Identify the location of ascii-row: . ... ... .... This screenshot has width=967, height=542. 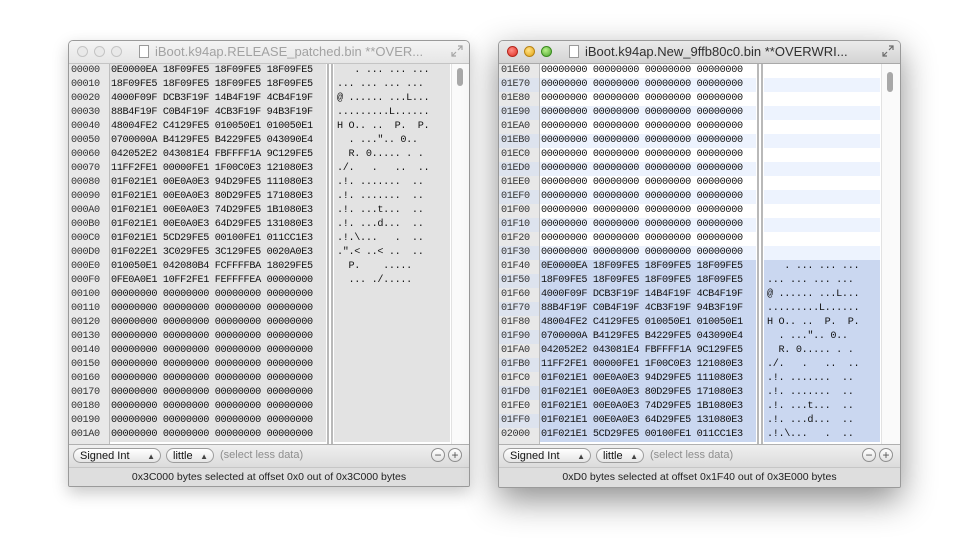
(822, 267).